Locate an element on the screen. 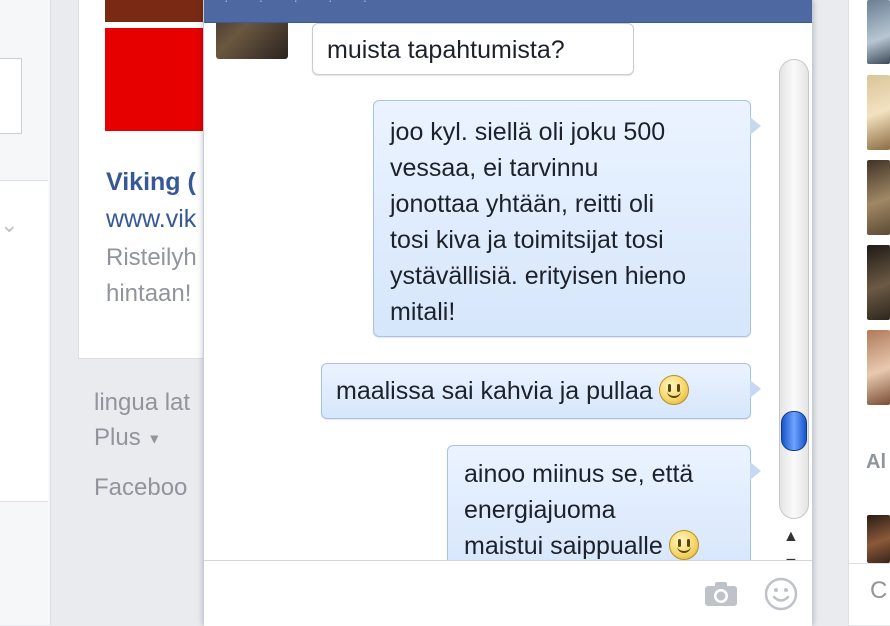 The height and width of the screenshot is (626, 890). message-text: maalissa sai kahvia ja pullaa is located at coordinates (494, 391).